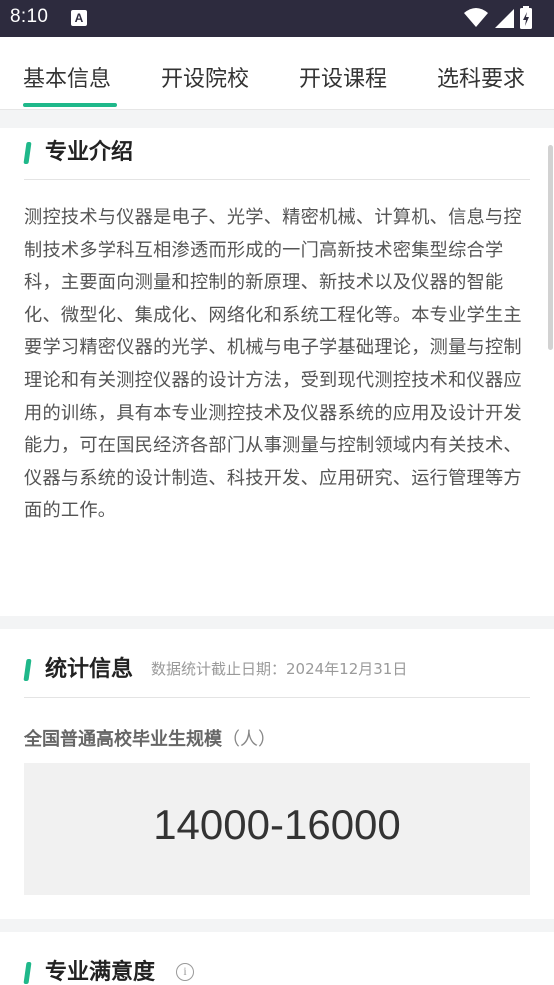 The width and height of the screenshot is (554, 985). What do you see at coordinates (277, 18) in the screenshot?
I see `status-bar: 8:10 A` at bounding box center [277, 18].